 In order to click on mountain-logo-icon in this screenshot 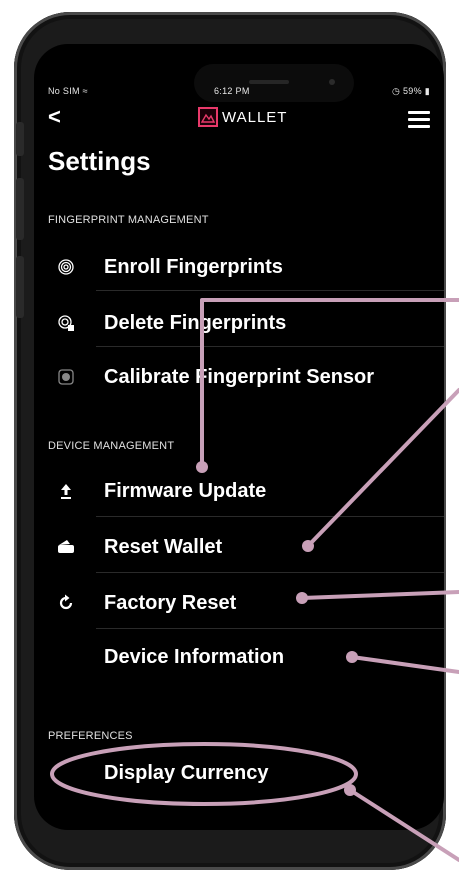, I will do `click(208, 117)`.